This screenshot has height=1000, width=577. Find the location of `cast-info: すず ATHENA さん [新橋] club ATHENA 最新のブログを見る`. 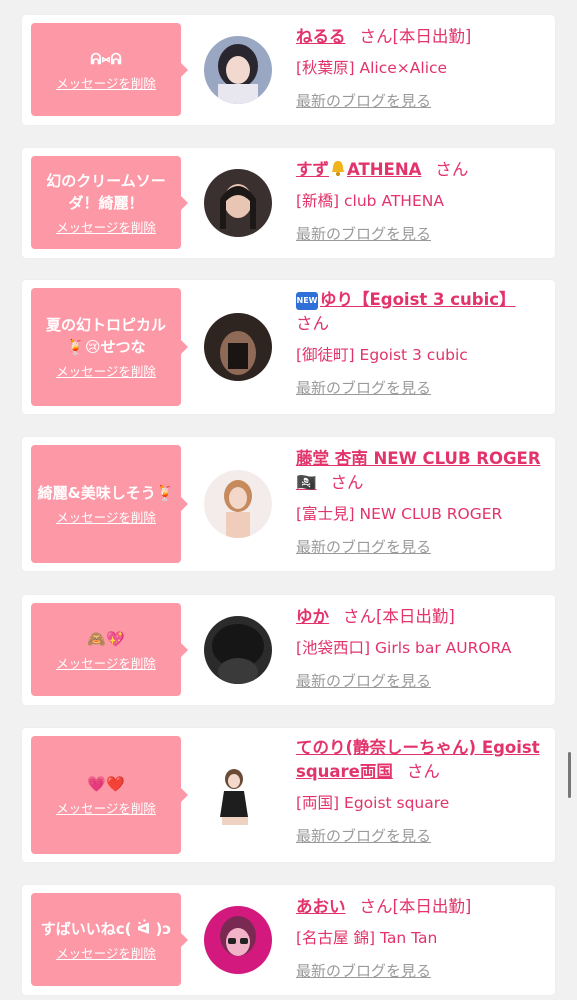

cast-info: すず ATHENA さん [新橋] club ATHENA 最新のブログを見る is located at coordinates (421, 201).